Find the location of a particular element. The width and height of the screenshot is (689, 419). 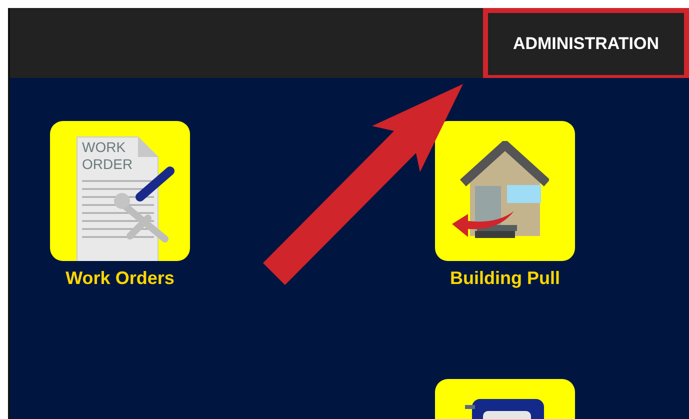

app-tile is located at coordinates (505, 191).